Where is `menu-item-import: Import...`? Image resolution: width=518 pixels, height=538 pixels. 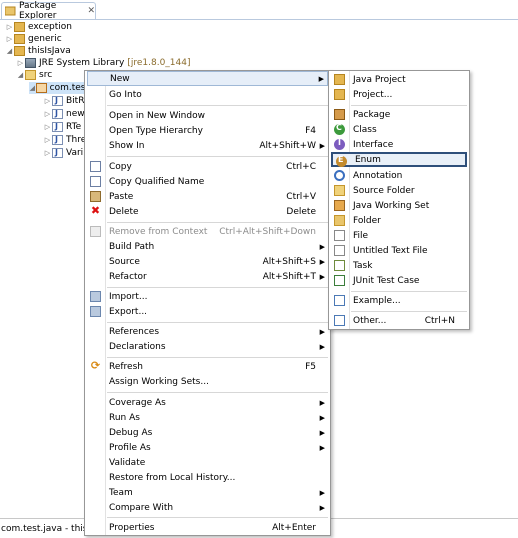
menu-item-import: Import... is located at coordinates (207, 296).